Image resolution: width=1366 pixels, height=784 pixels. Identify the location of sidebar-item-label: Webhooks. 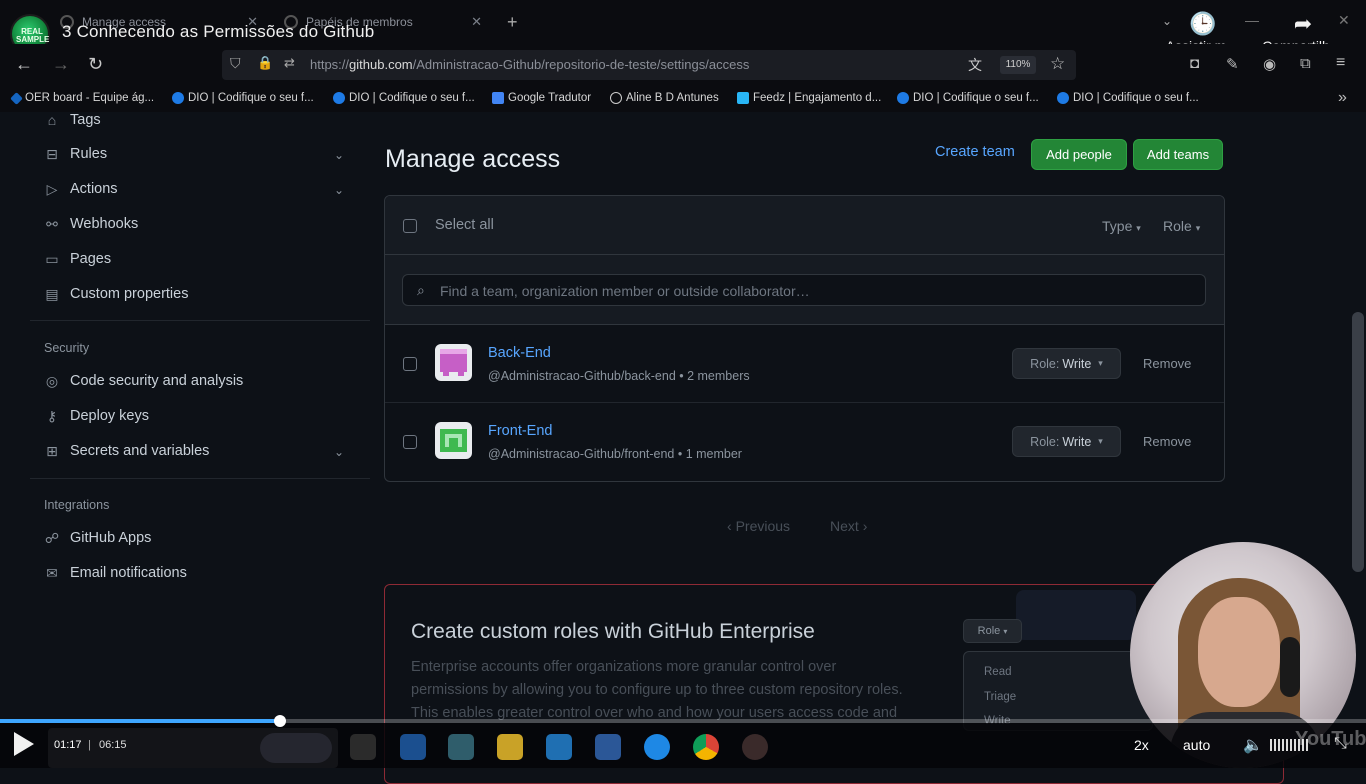
(104, 224).